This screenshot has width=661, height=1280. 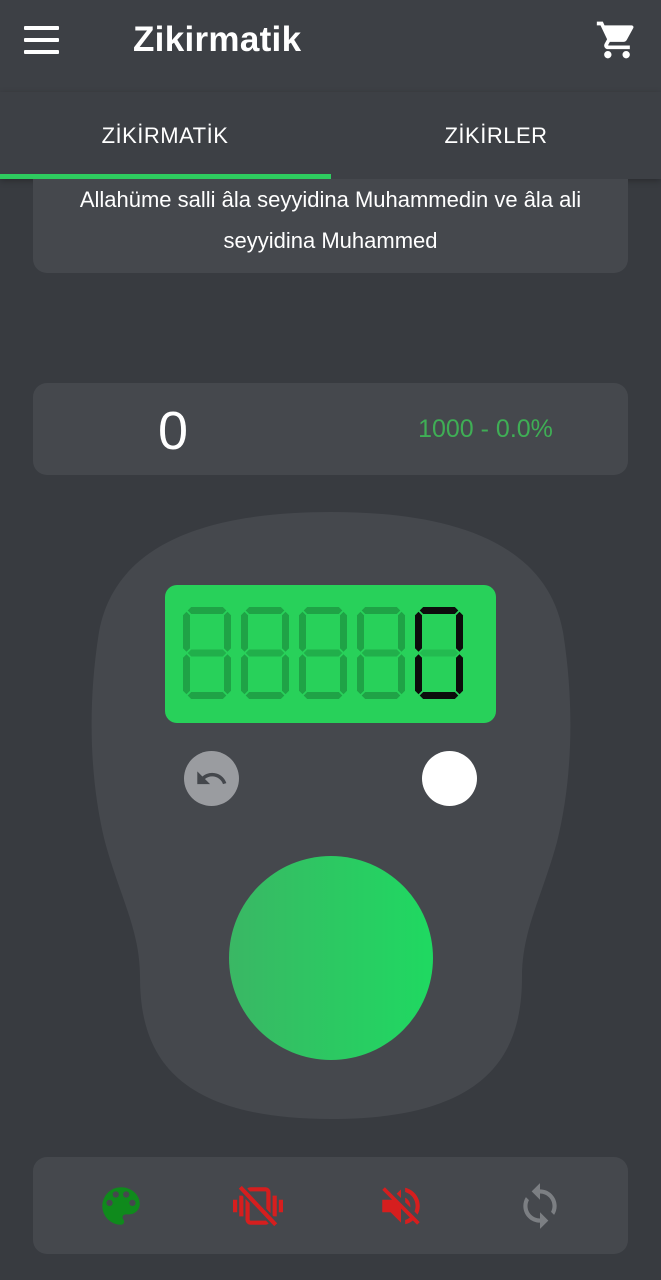 I want to click on hamburger-menu-icon, so click(x=42, y=40).